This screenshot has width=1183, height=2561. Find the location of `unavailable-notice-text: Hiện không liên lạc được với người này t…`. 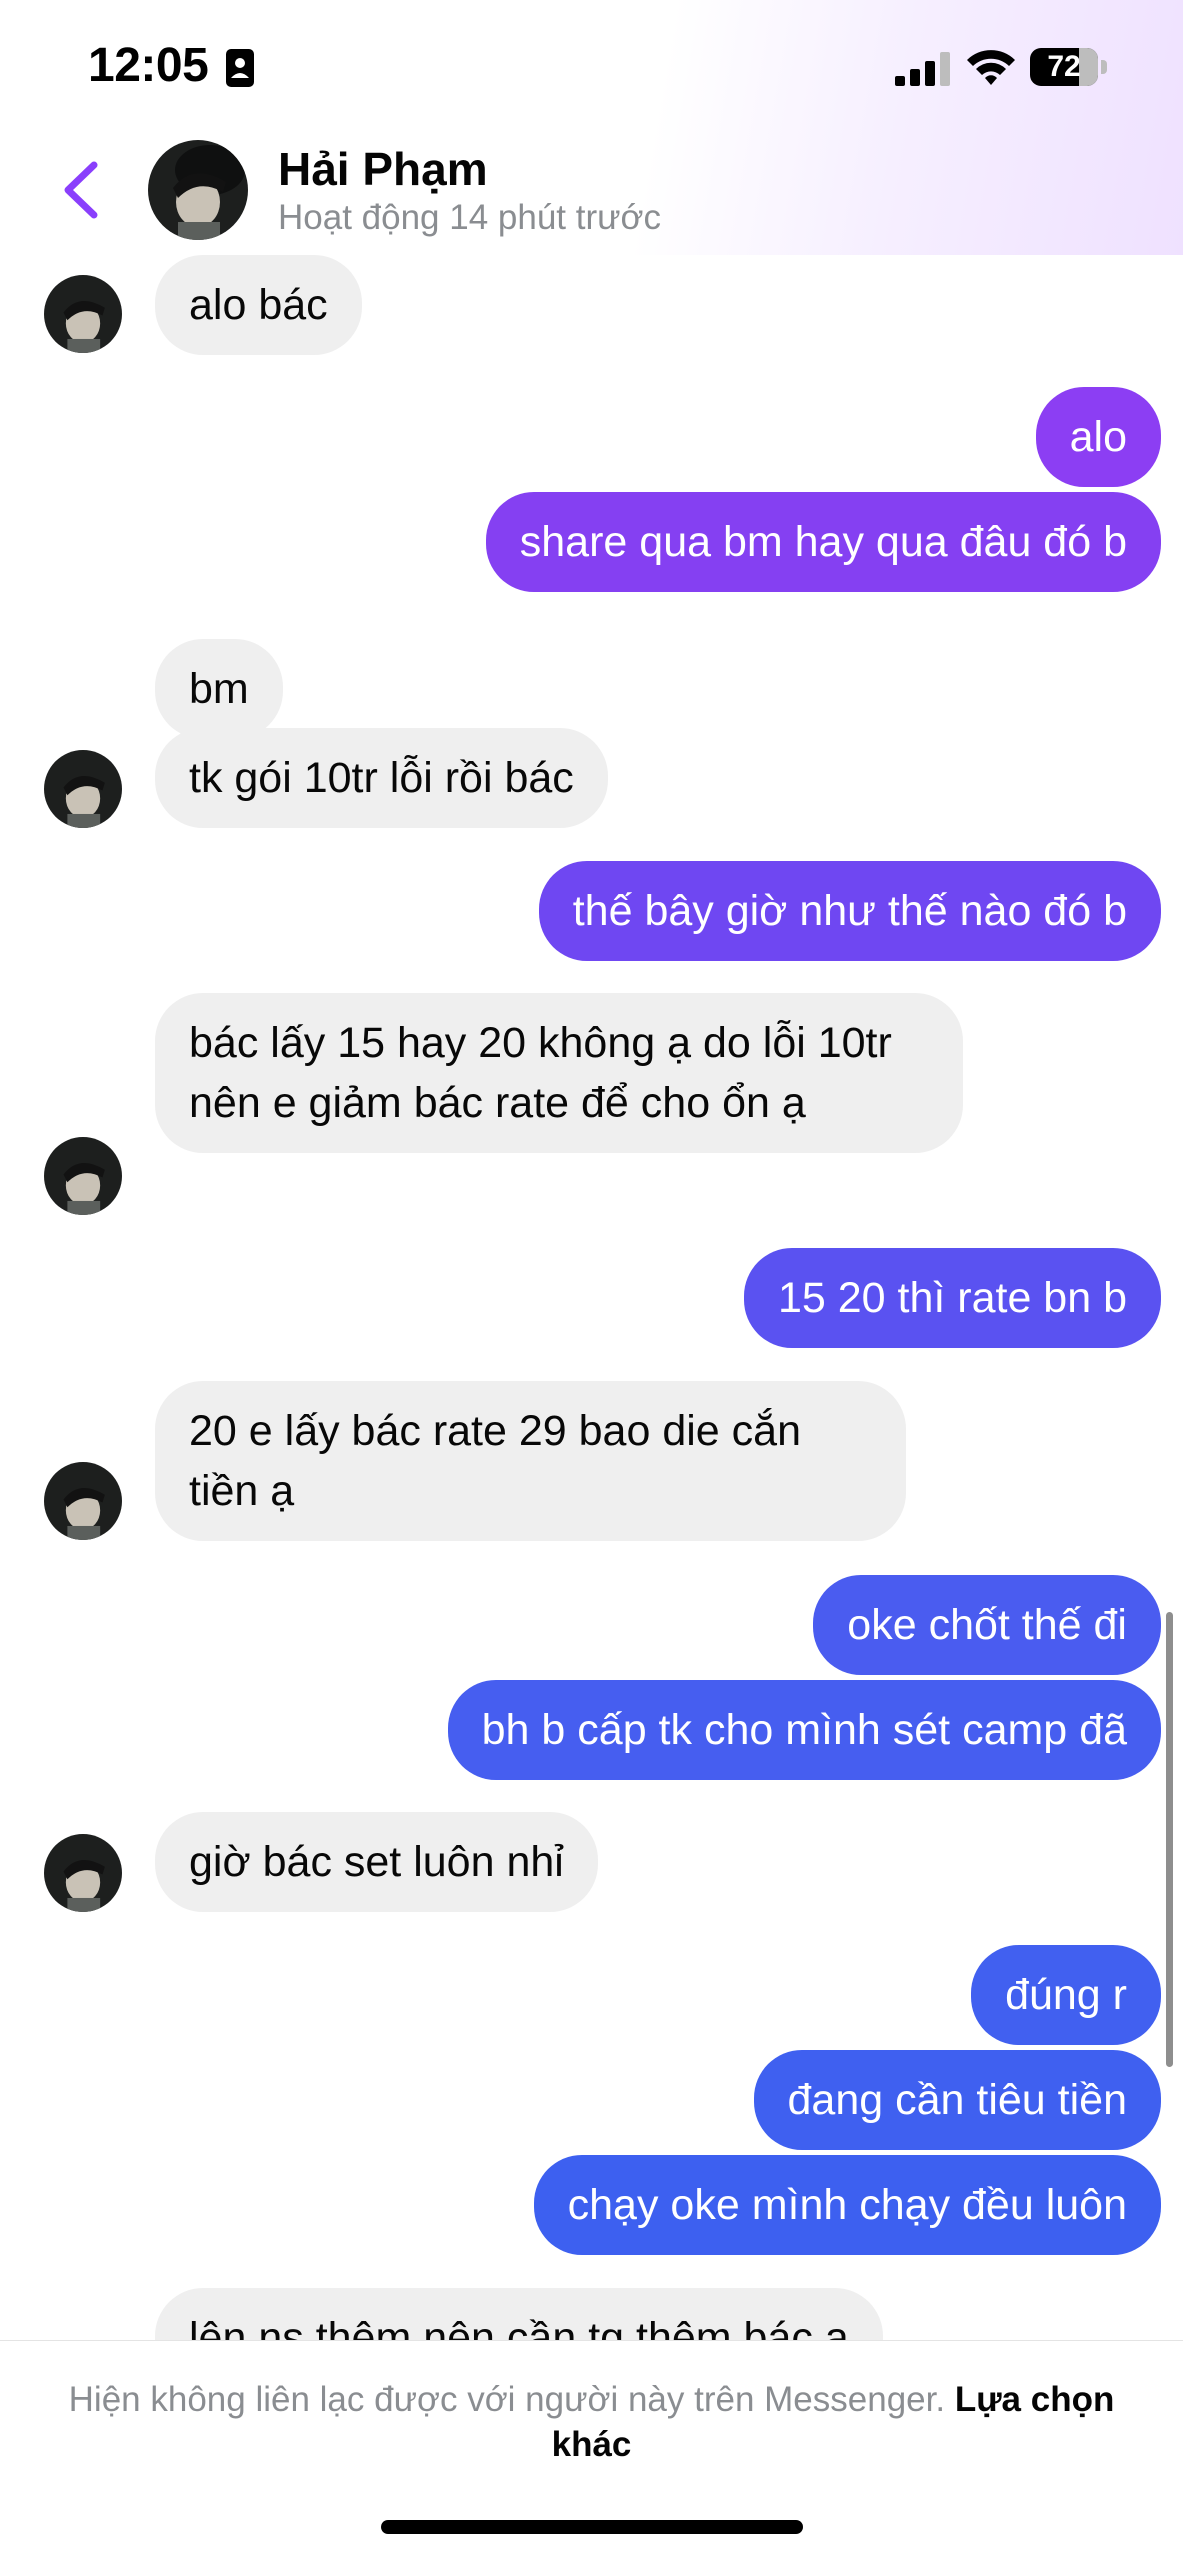

unavailable-notice-text: Hiện không liên lạc được với người này t… is located at coordinates (507, 2399).